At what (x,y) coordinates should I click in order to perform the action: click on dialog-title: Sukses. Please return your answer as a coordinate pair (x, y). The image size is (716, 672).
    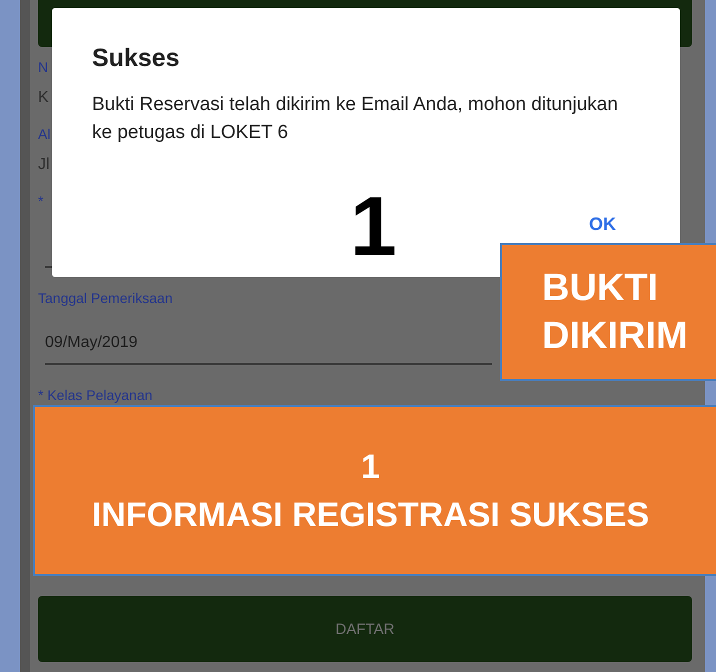
    Looking at the image, I should click on (136, 58).